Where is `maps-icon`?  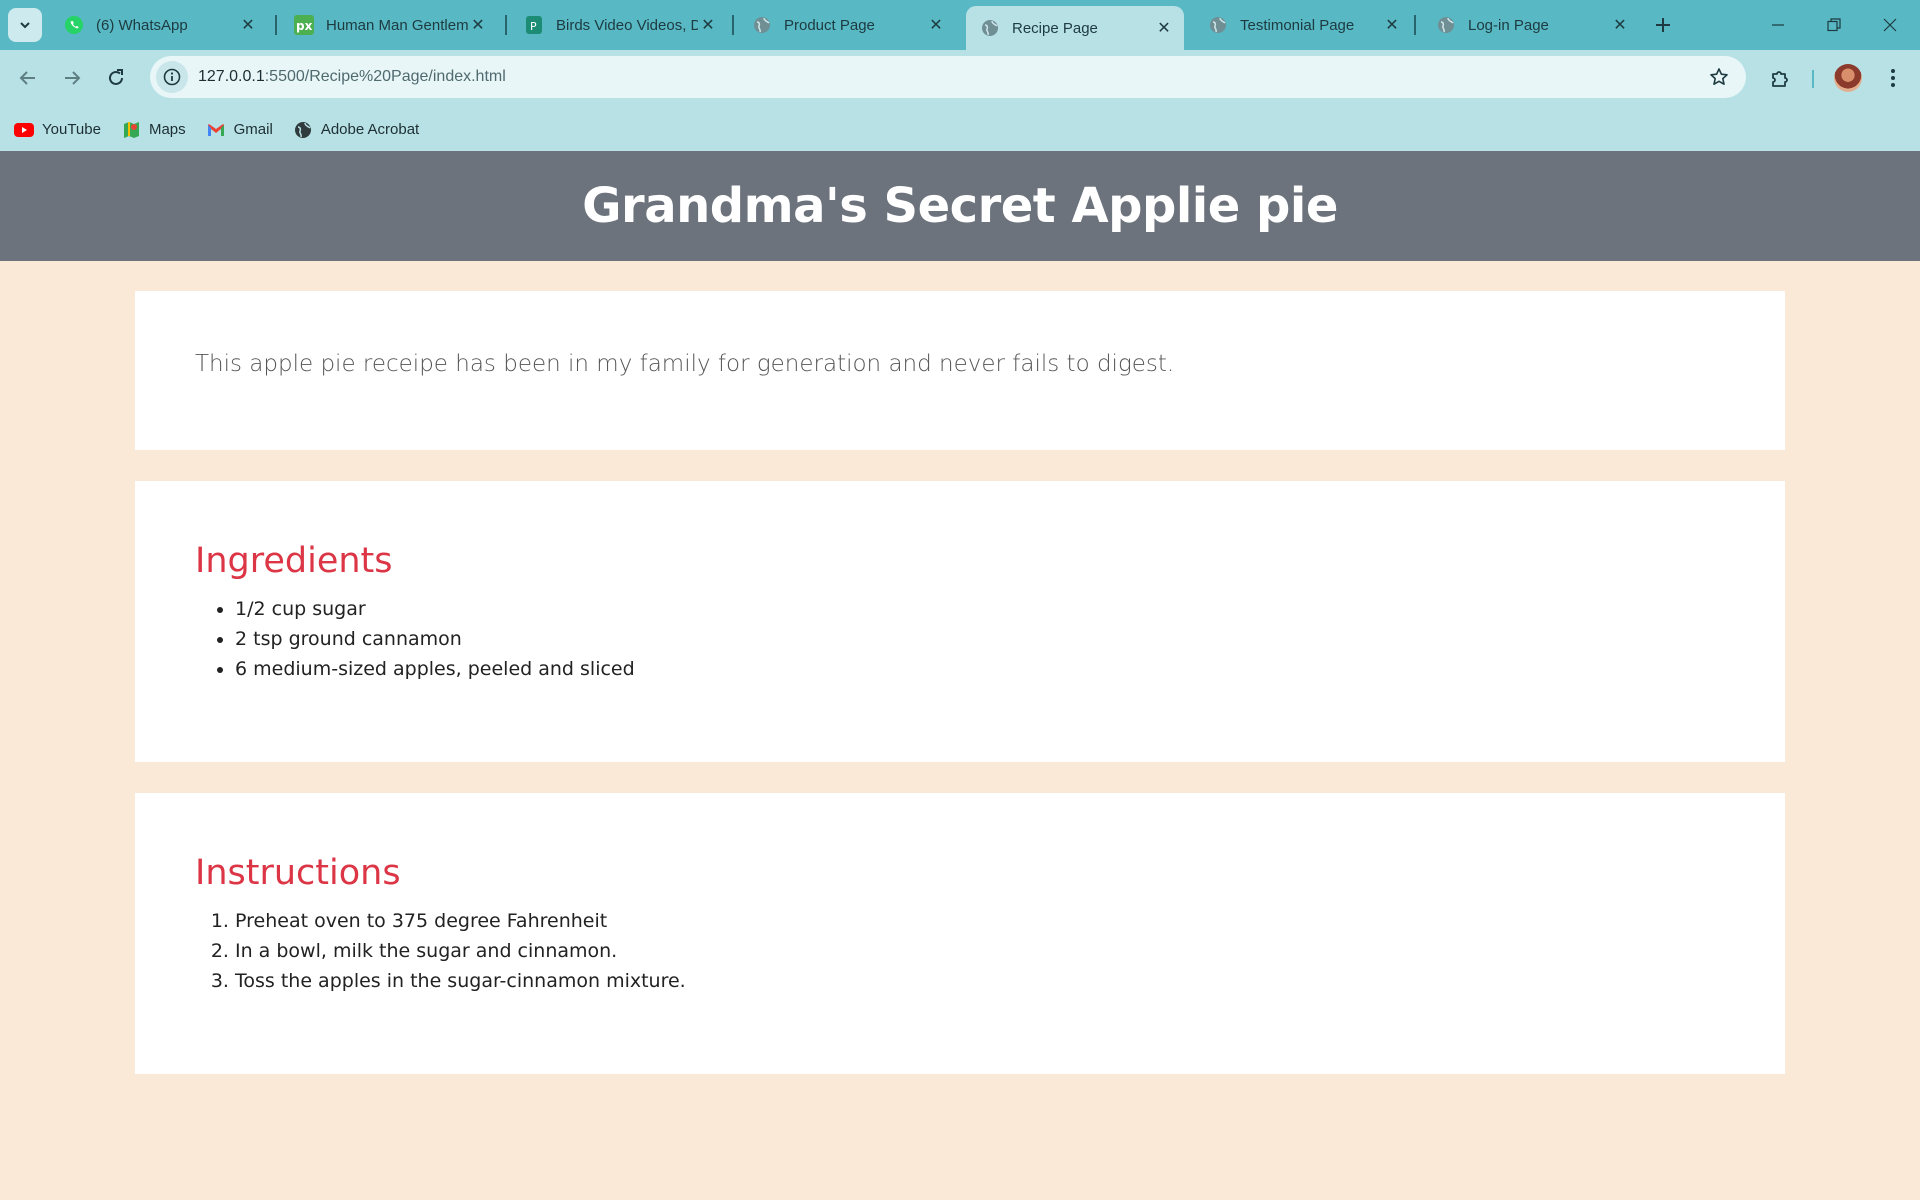
maps-icon is located at coordinates (131, 130).